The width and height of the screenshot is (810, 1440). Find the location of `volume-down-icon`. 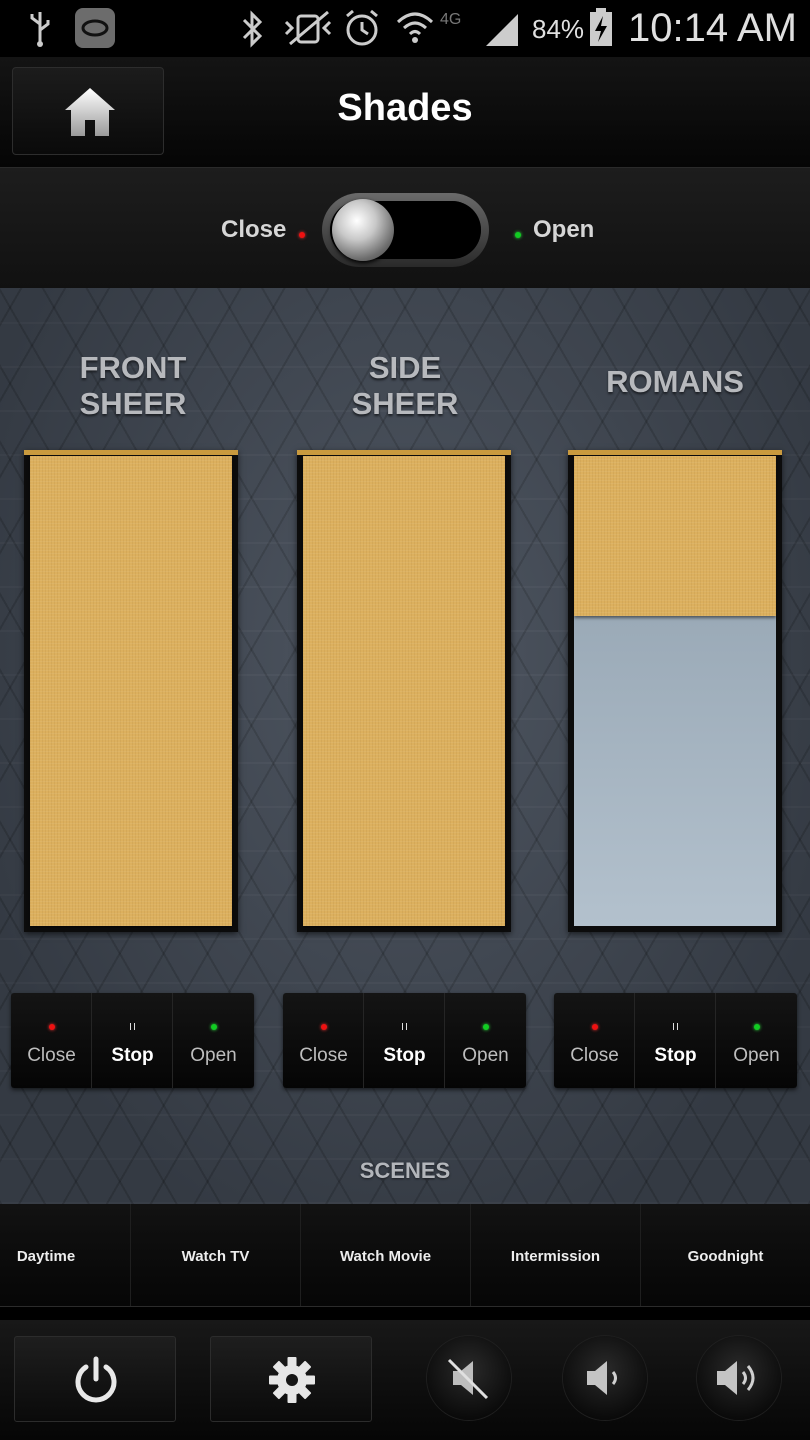

volume-down-icon is located at coordinates (602, 1378).